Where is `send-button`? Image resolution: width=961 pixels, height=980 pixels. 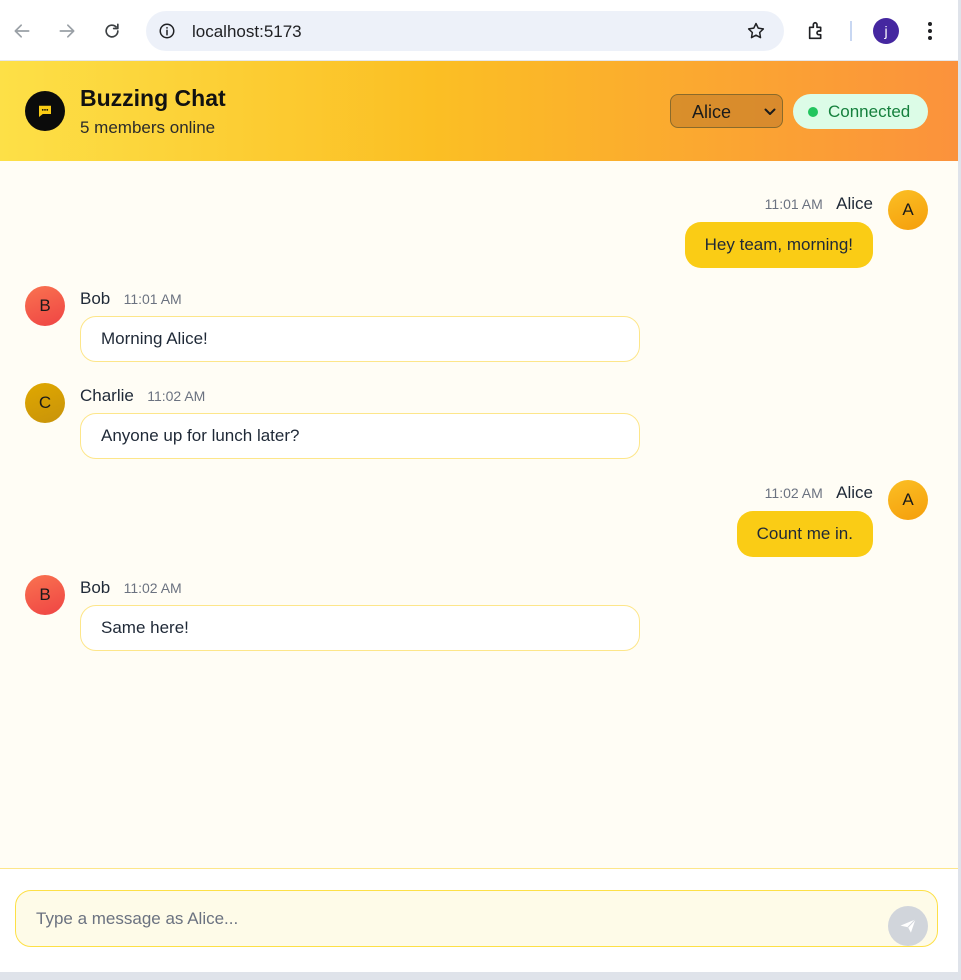 send-button is located at coordinates (908, 926).